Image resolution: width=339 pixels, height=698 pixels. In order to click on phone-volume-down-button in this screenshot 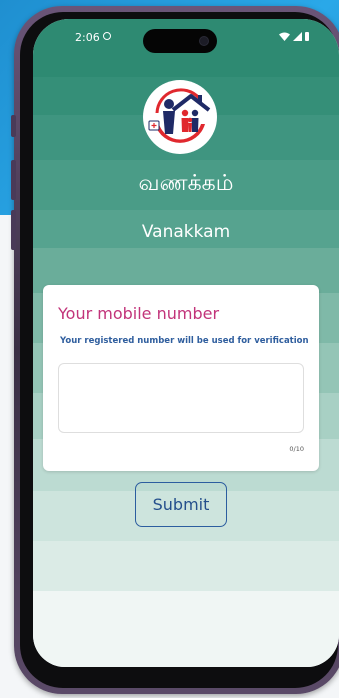, I will do `click(13, 230)`.